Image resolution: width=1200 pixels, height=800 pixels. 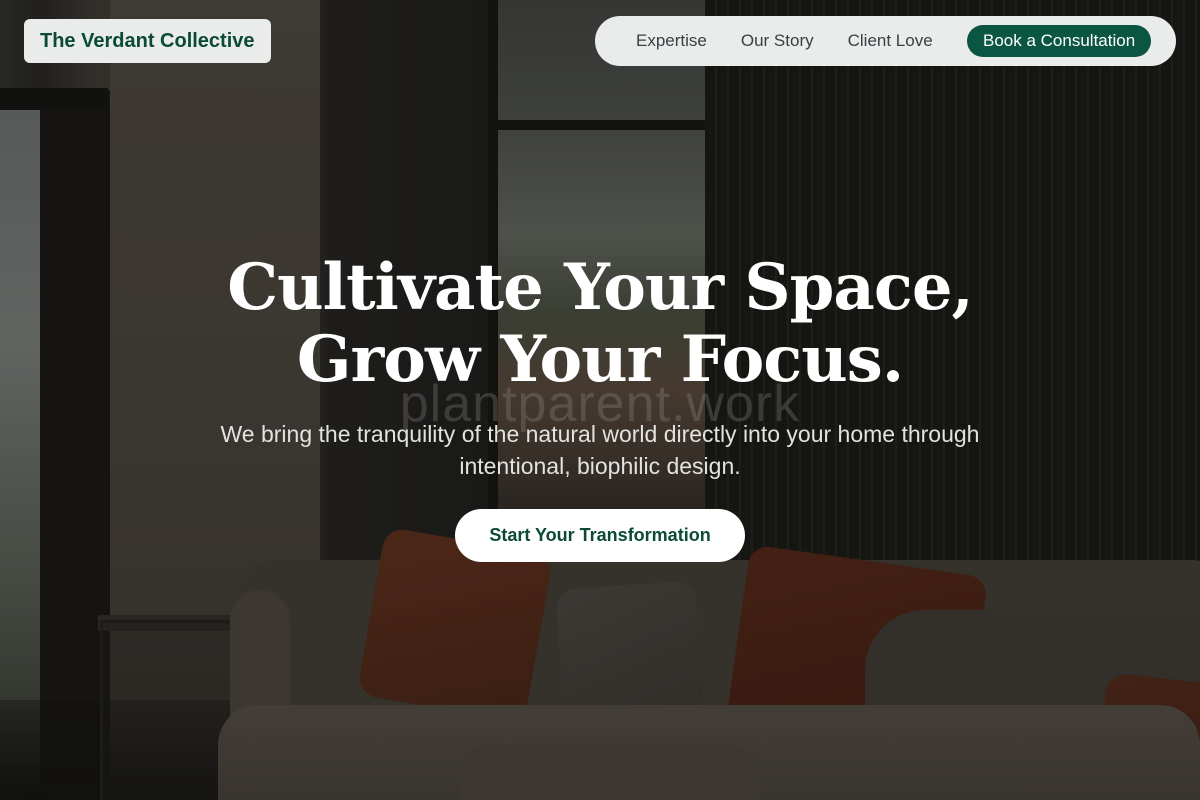 What do you see at coordinates (671, 41) in the screenshot?
I see `nav-link-expertise: Expertise` at bounding box center [671, 41].